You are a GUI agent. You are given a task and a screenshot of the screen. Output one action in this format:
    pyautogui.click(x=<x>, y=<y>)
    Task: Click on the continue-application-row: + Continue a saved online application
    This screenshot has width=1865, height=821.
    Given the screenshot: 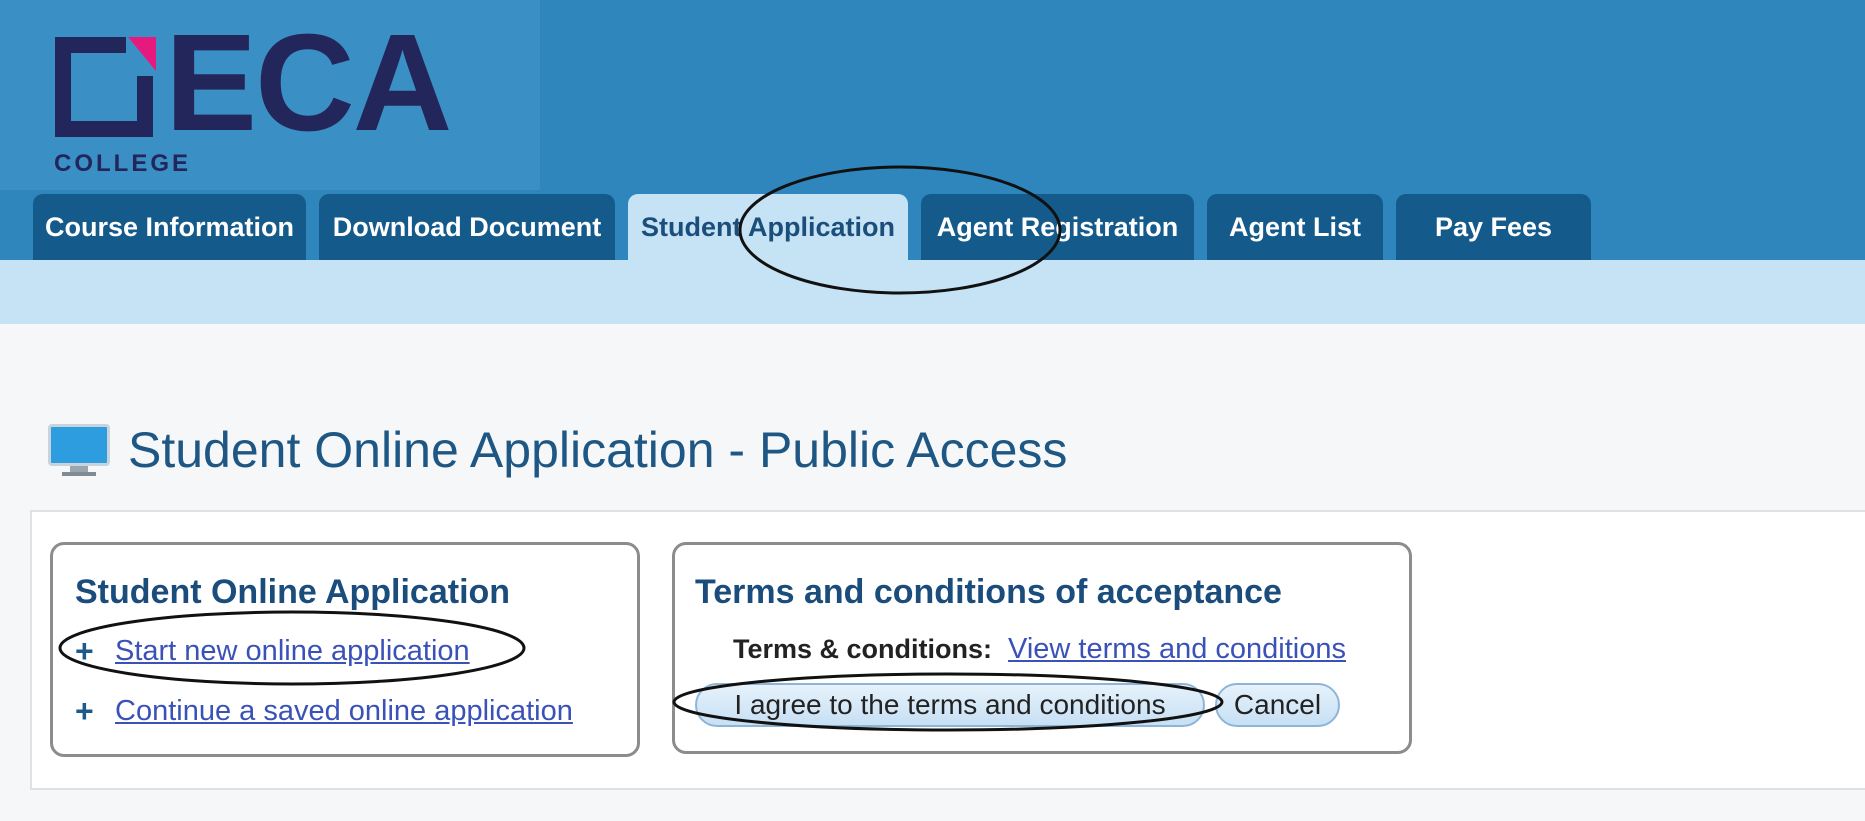 What is the action you would take?
    pyautogui.click(x=324, y=711)
    